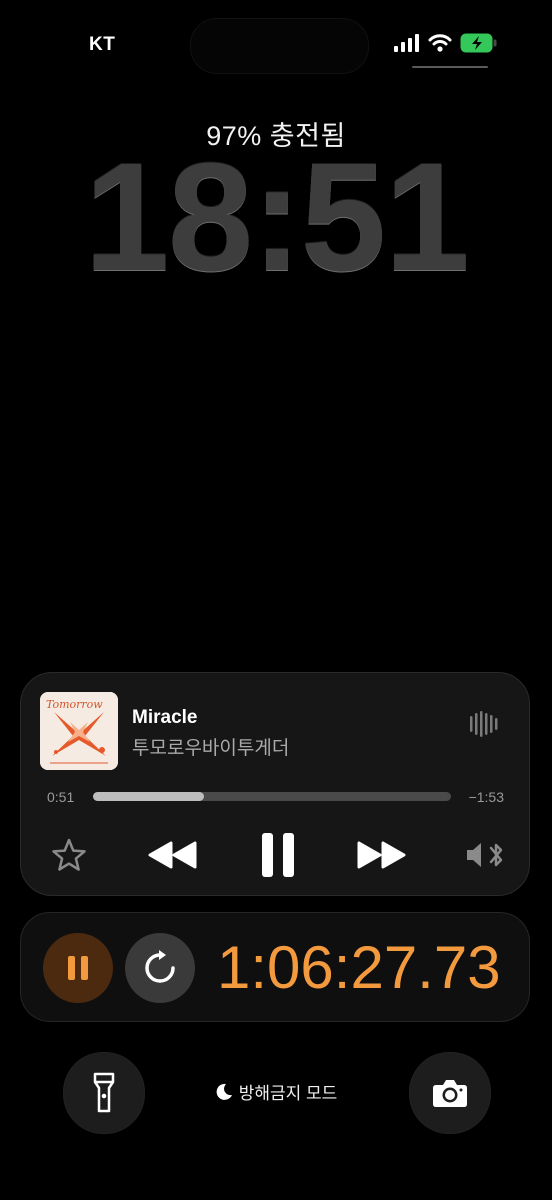 The image size is (552, 1200). I want to click on stopwatch-time: 1:06:27.73, so click(359, 967).